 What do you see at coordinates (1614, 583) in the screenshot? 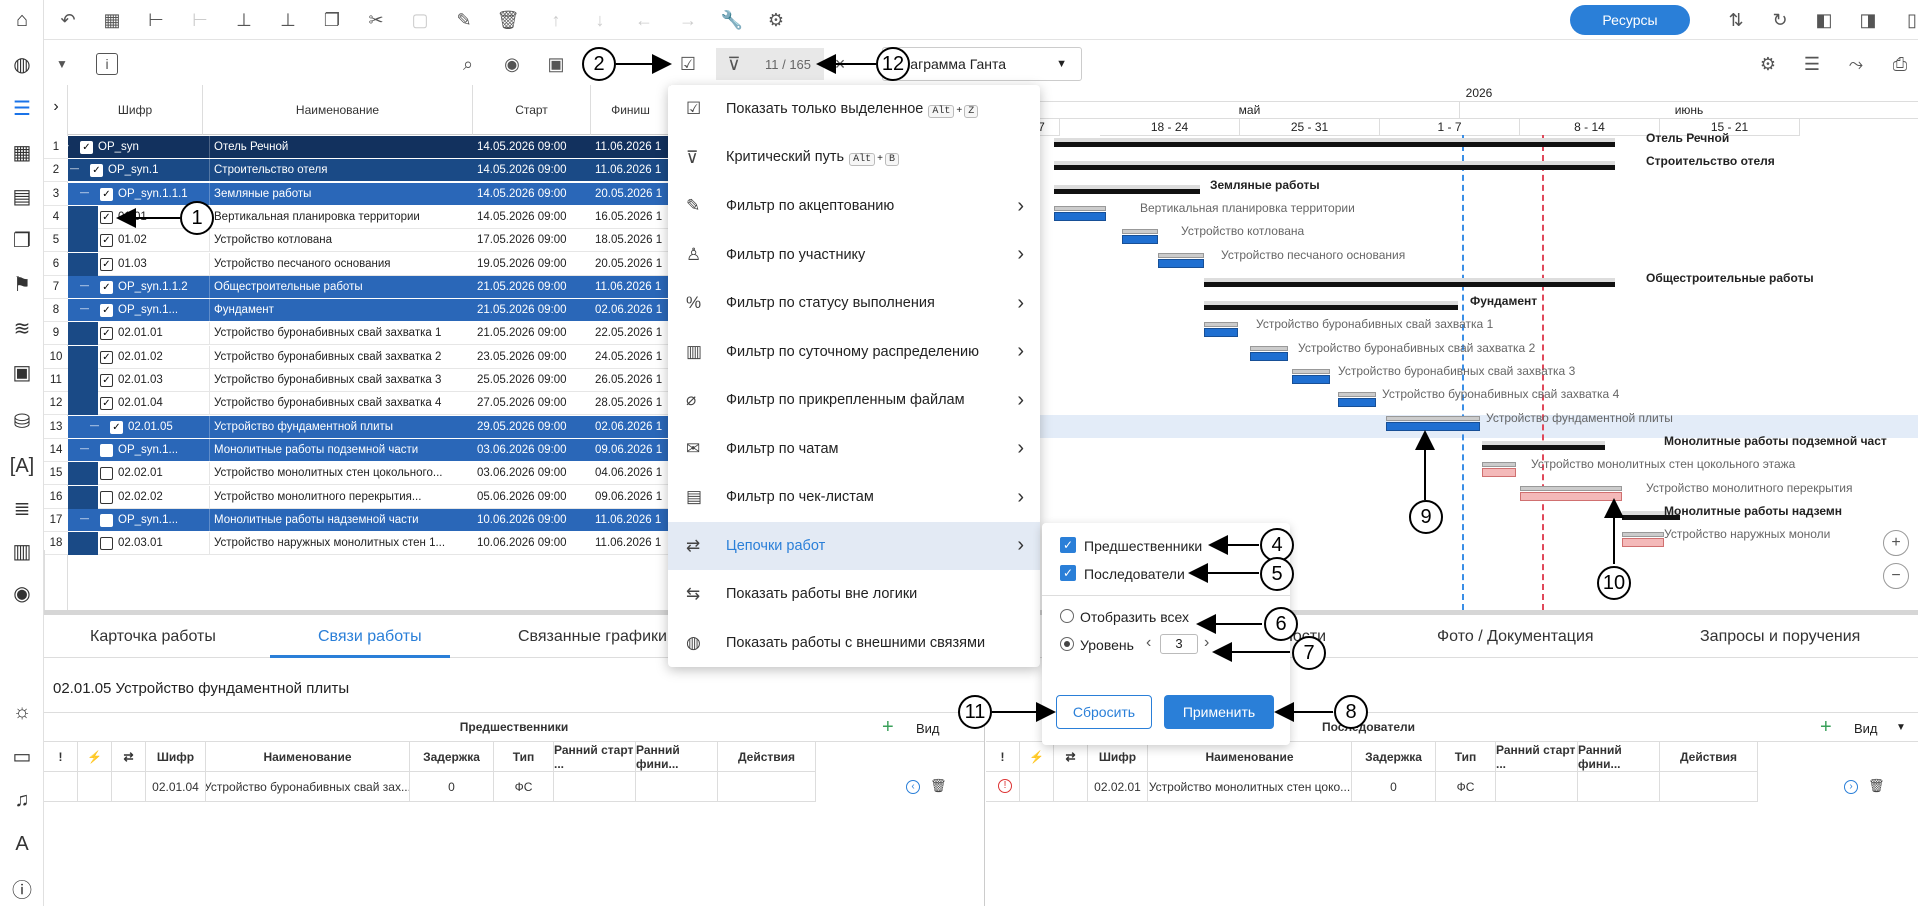
I see `callout-10: 10` at bounding box center [1614, 583].